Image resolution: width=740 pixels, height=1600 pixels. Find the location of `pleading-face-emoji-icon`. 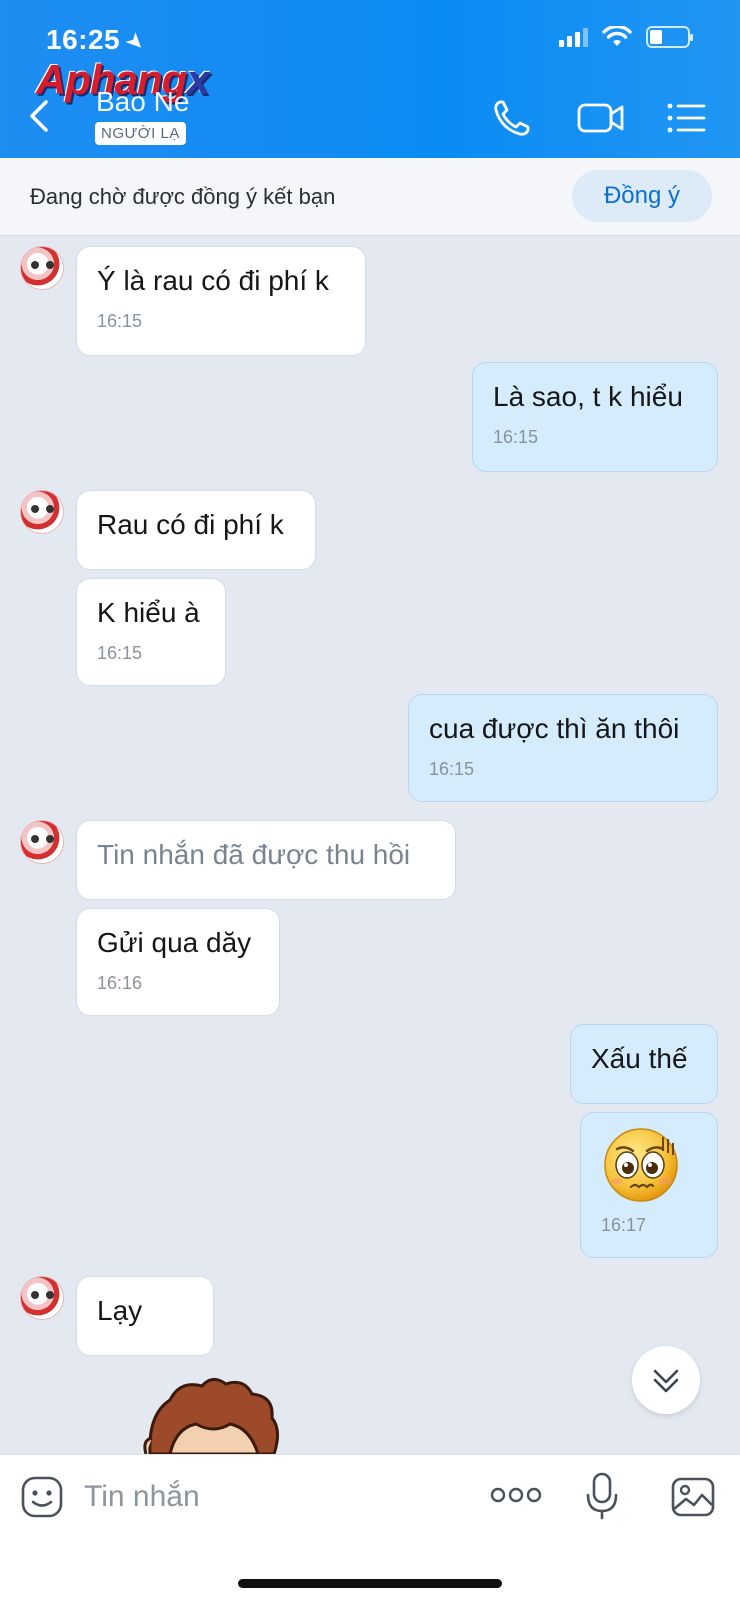

pleading-face-emoji-icon is located at coordinates (641, 1165).